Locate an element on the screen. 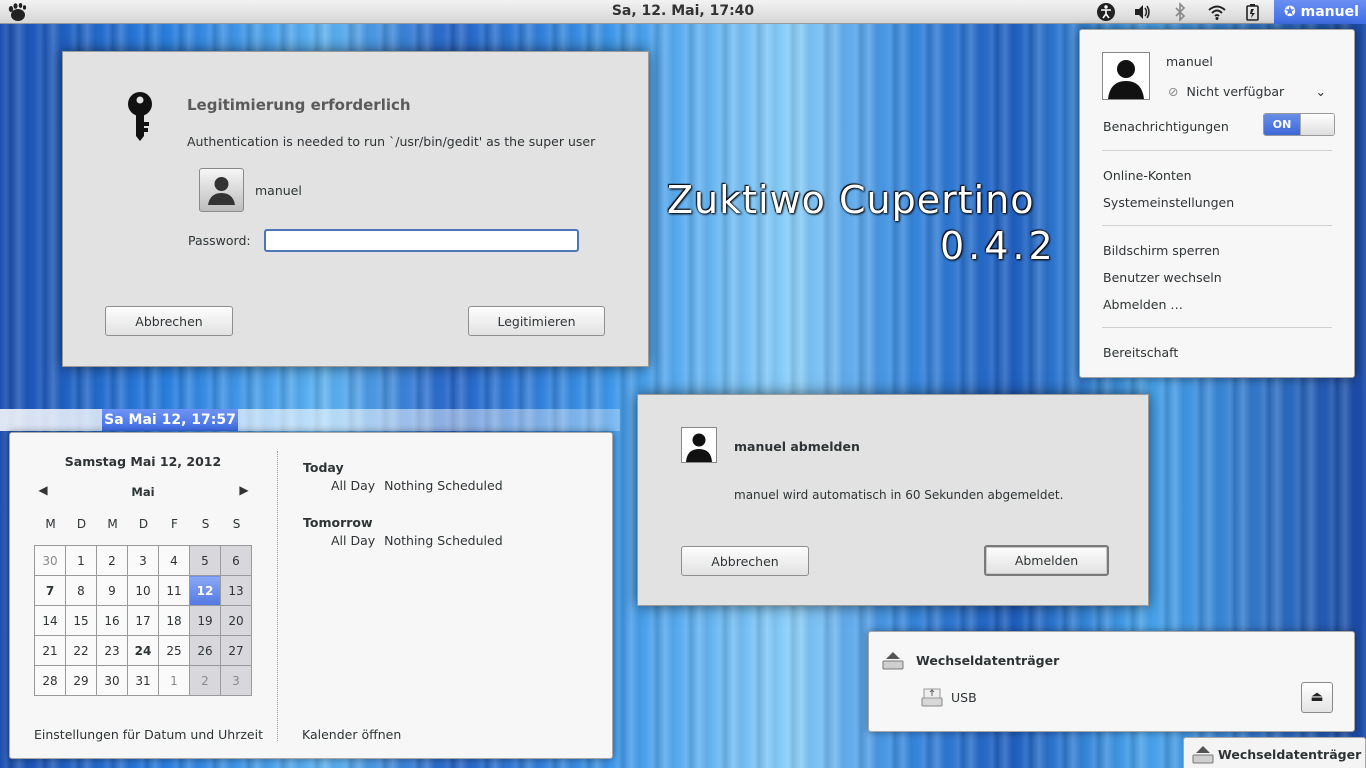 The width and height of the screenshot is (1366, 768). removable-devices-tab: Wechseldatenträger is located at coordinates (1274, 752).